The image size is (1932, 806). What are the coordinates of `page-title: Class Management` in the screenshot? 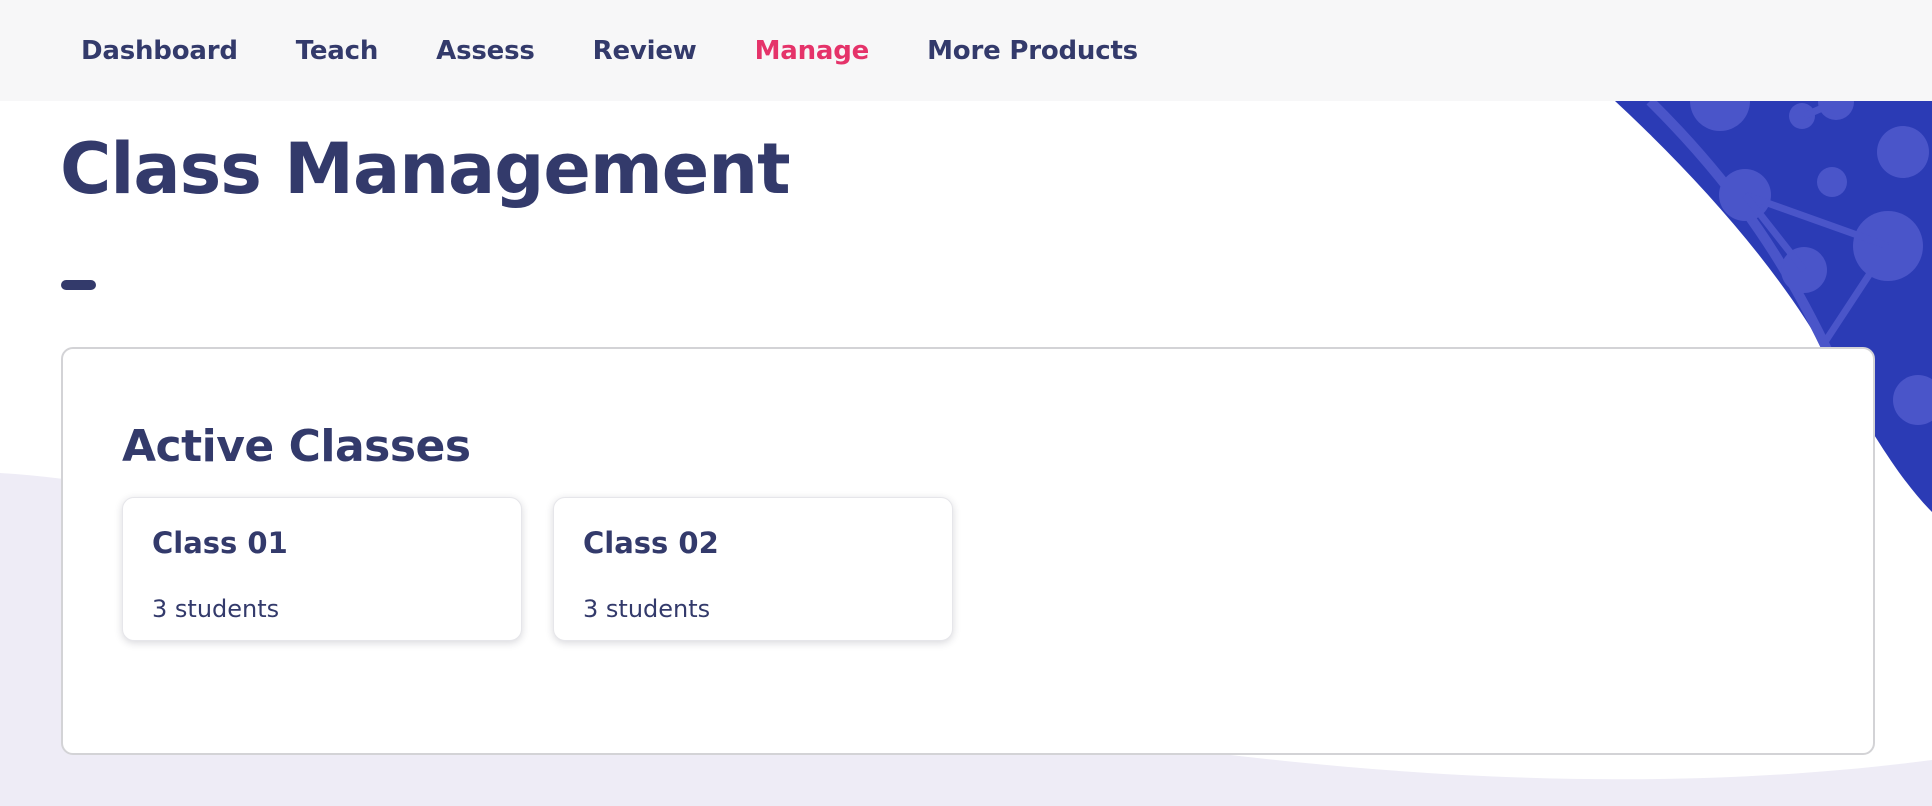 It's located at (425, 169).